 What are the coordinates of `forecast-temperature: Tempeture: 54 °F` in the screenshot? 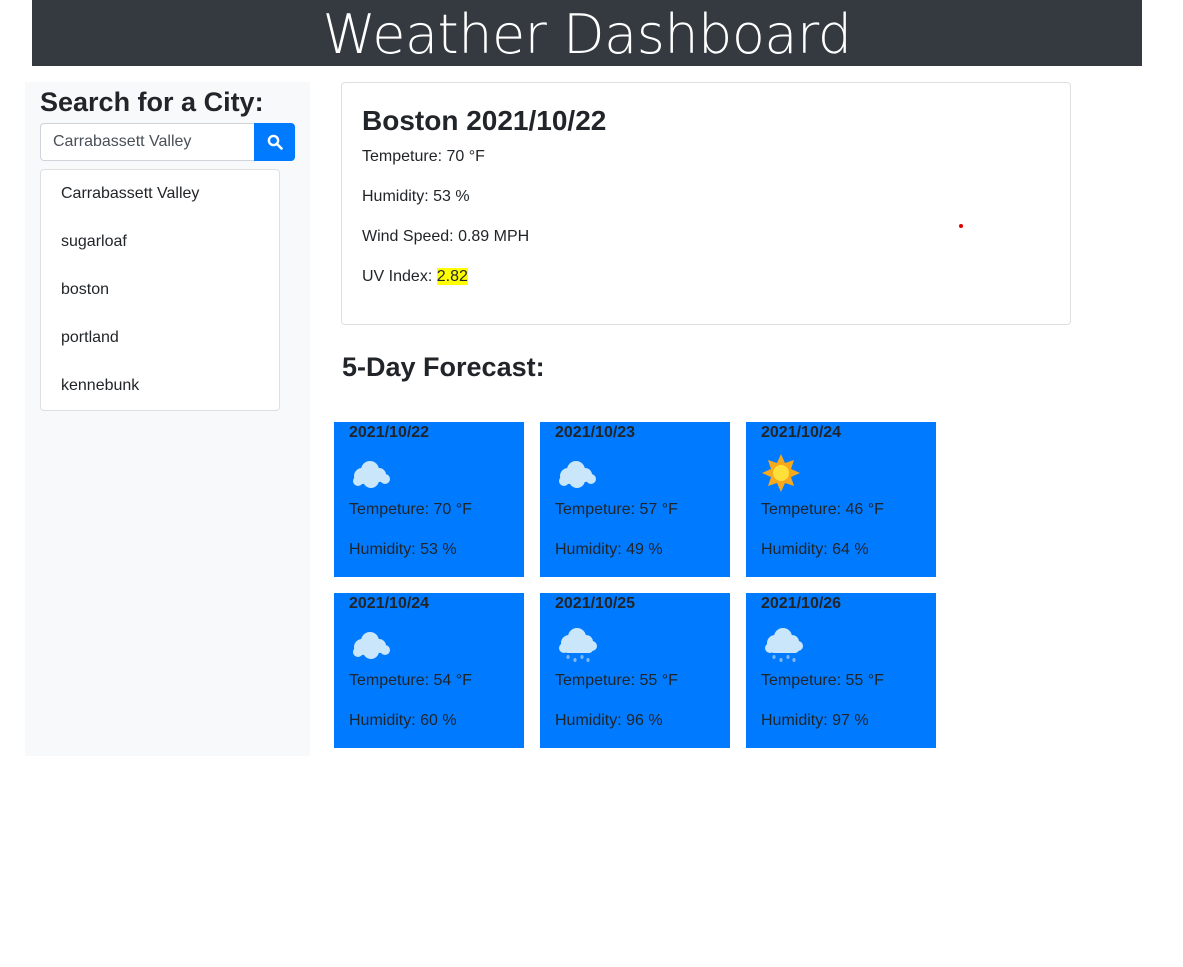 It's located at (410, 681).